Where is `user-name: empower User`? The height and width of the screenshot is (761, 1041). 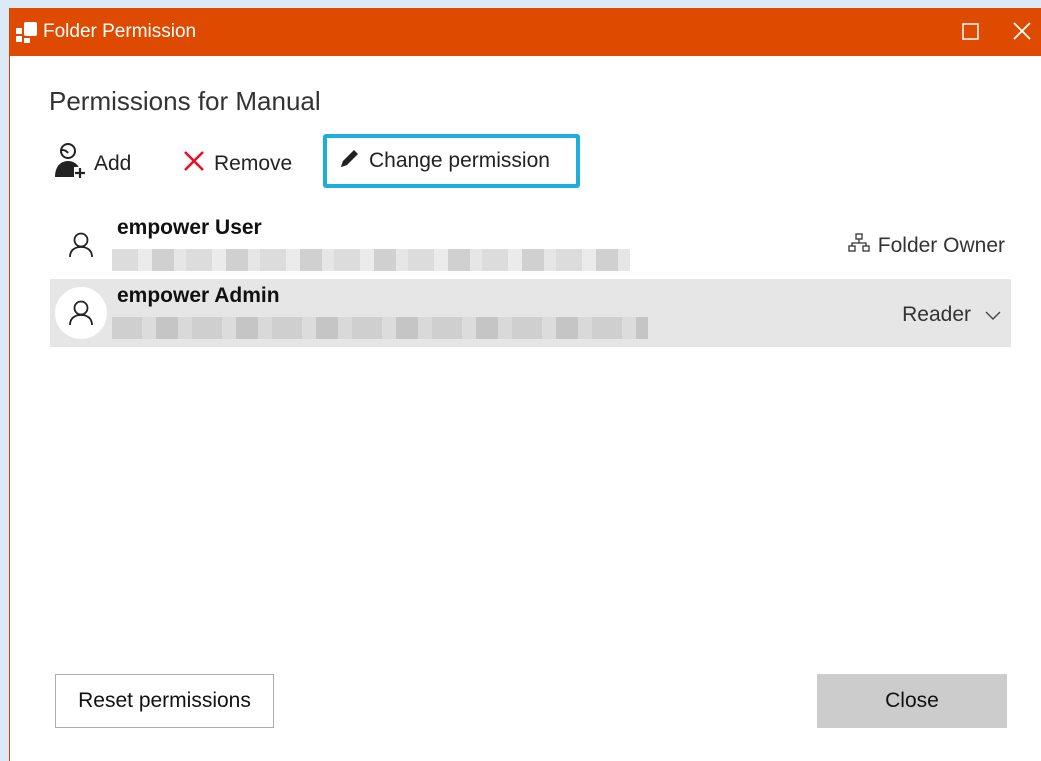 user-name: empower User is located at coordinates (189, 227).